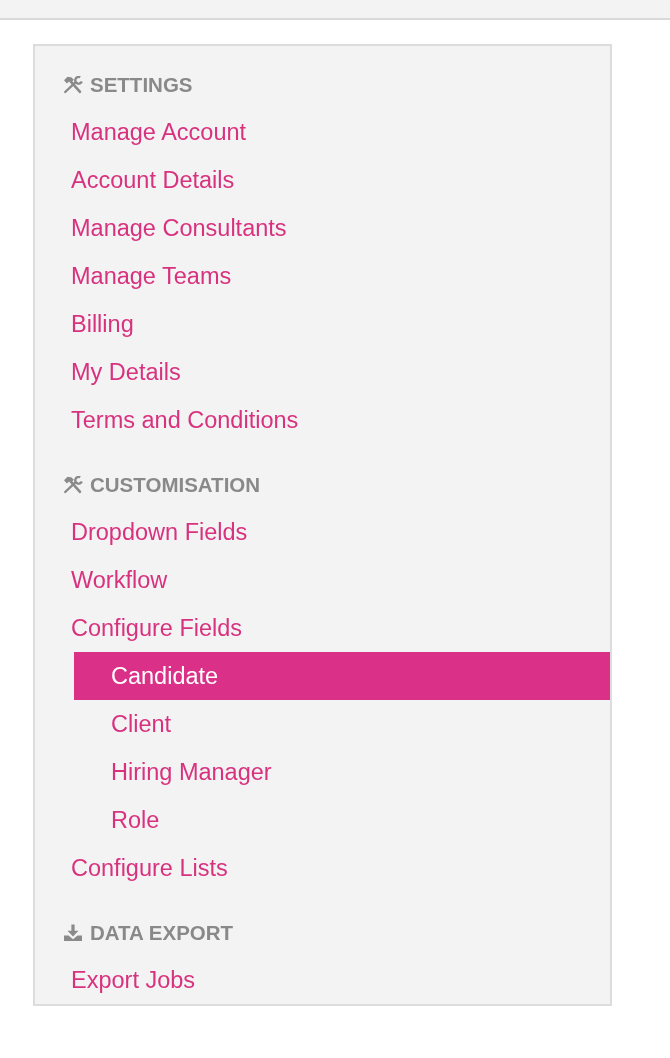  What do you see at coordinates (119, 580) in the screenshot?
I see `nav-link: Workflow` at bounding box center [119, 580].